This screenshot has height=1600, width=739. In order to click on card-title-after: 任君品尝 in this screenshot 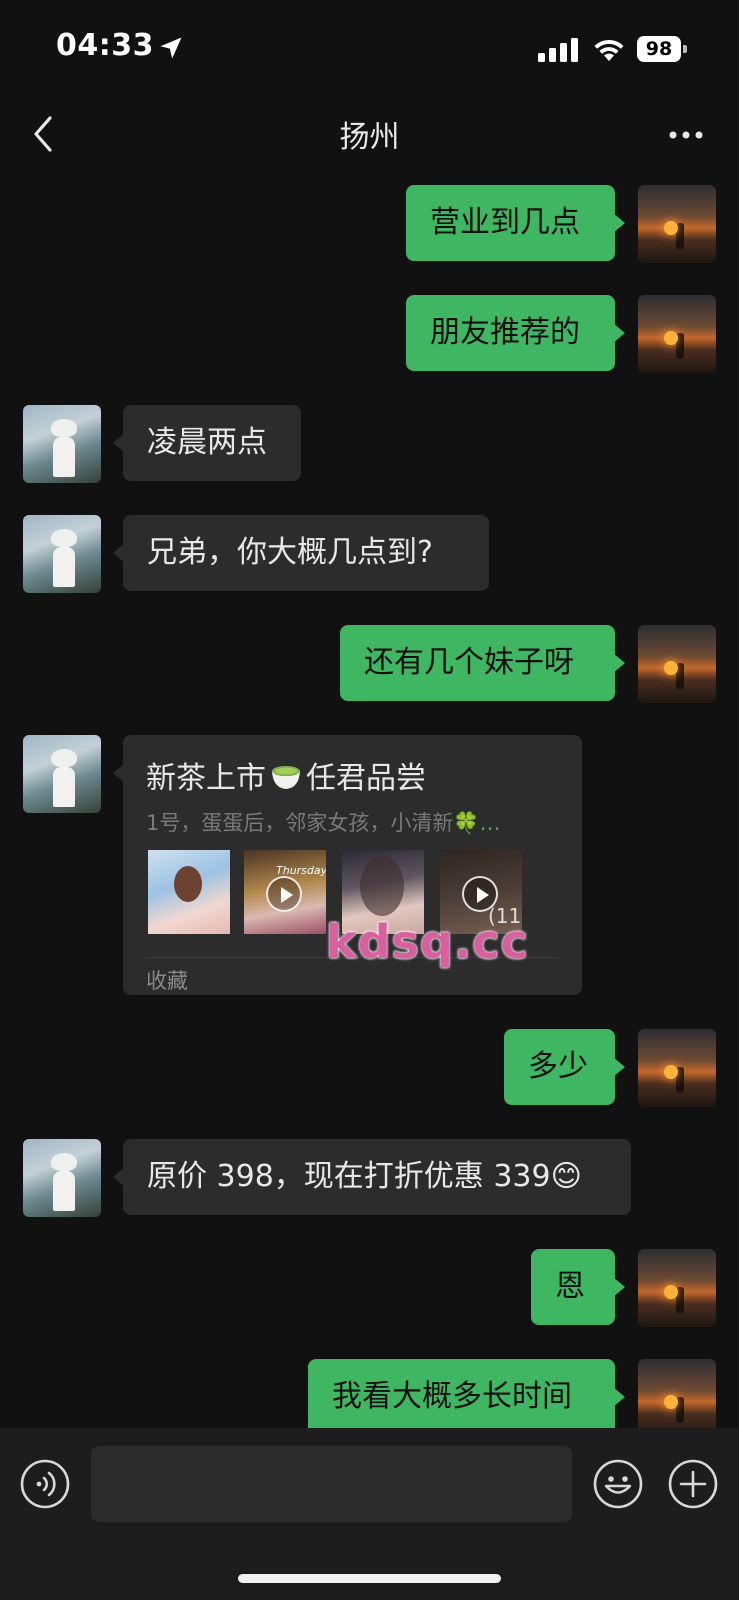, I will do `click(366, 778)`.